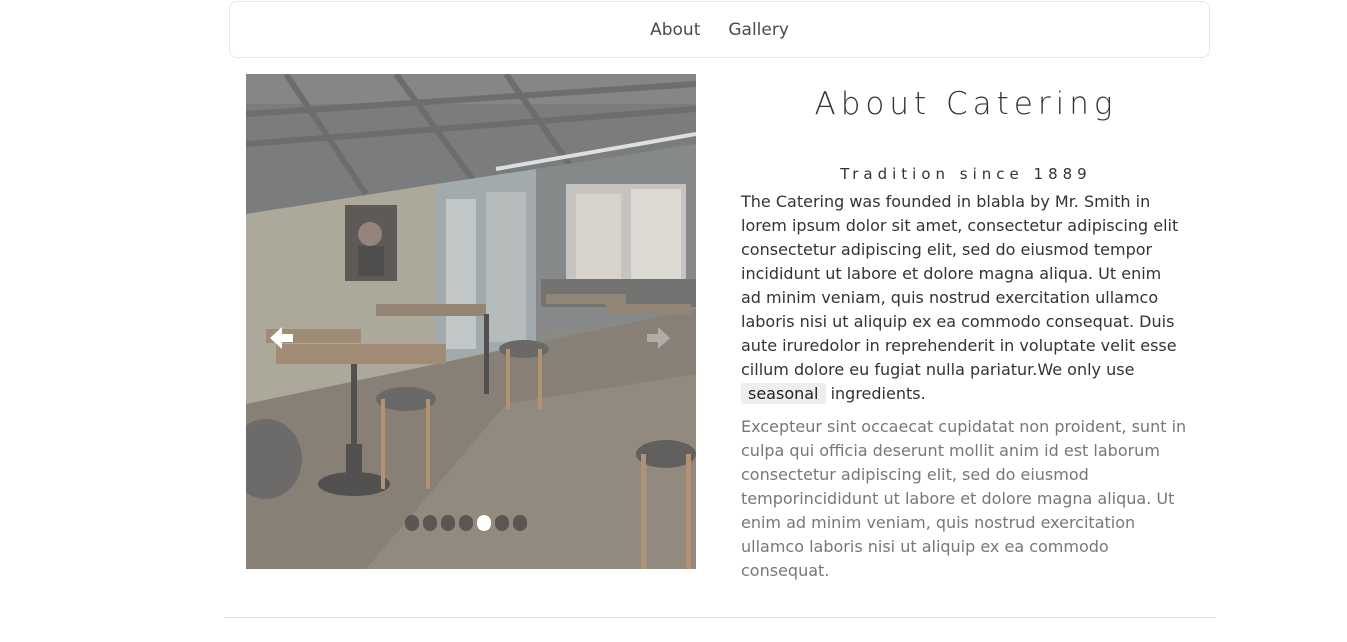  What do you see at coordinates (783, 393) in the screenshot?
I see `highlight-seasonal: seasonal` at bounding box center [783, 393].